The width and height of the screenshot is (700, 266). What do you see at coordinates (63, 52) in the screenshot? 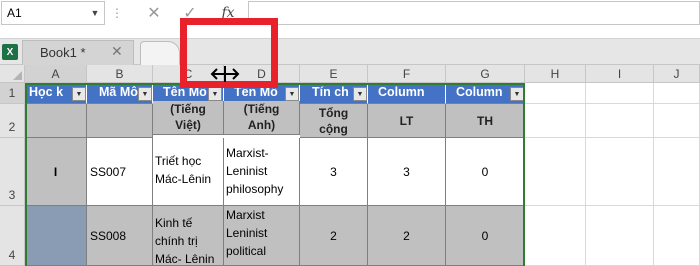
I see `workbook-tab-label: Book1 *` at bounding box center [63, 52].